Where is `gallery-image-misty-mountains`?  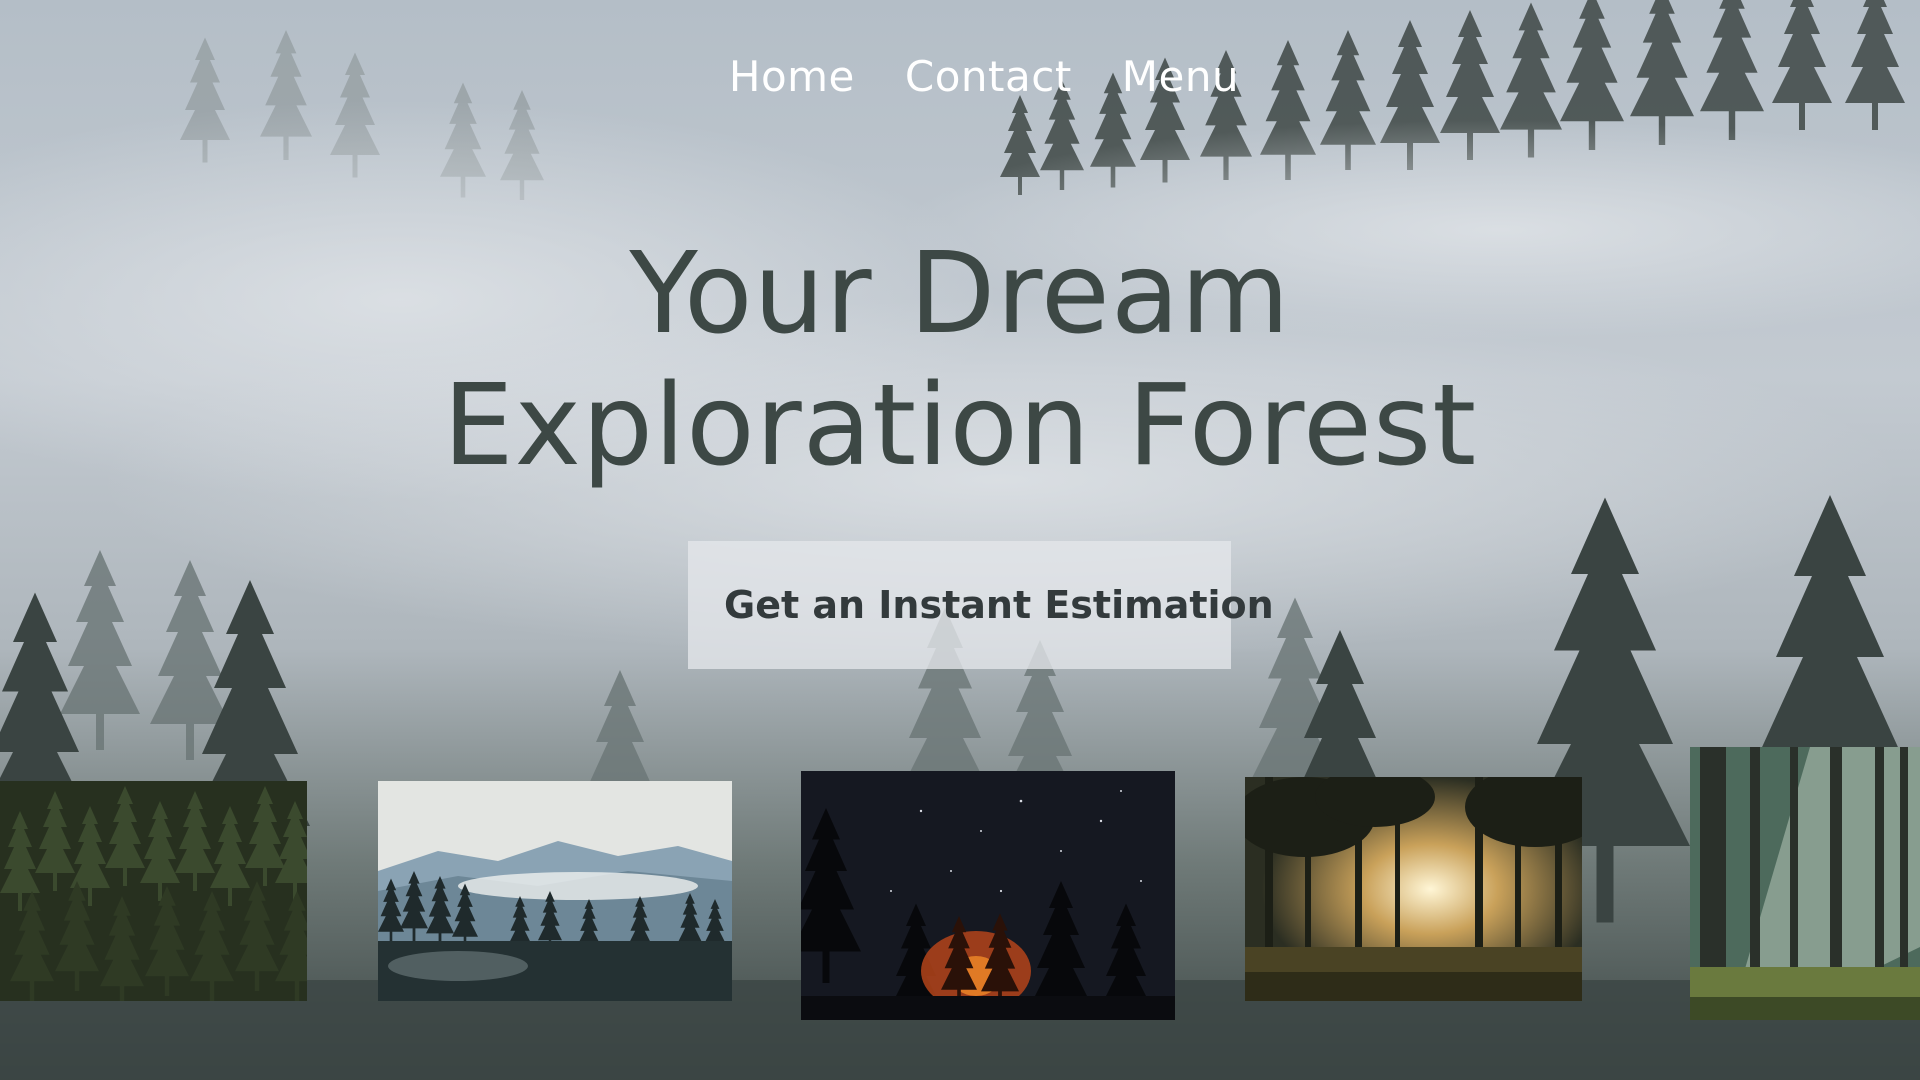 gallery-image-misty-mountains is located at coordinates (555, 891).